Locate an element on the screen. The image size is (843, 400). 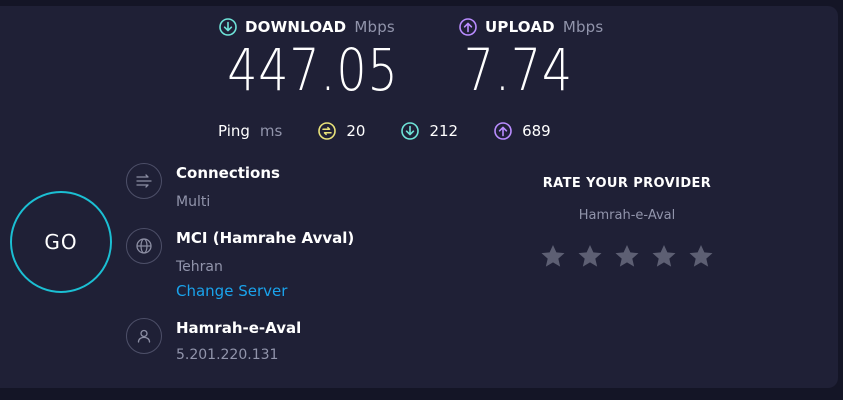
go-button: GO is located at coordinates (61, 242).